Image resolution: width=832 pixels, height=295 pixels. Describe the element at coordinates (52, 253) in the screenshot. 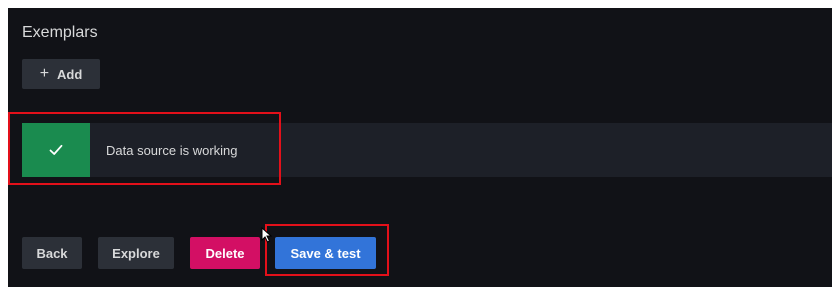

I see `back-button: Back` at that location.